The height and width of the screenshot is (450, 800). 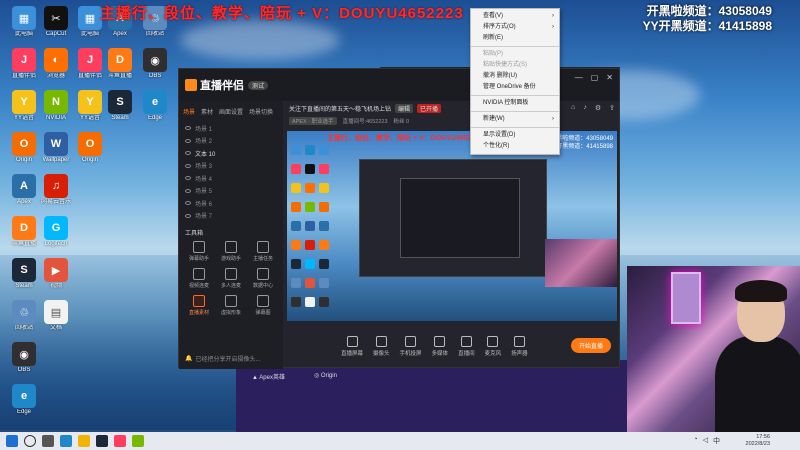 I want to click on start-live-button: 开始直播, so click(x=590, y=345).